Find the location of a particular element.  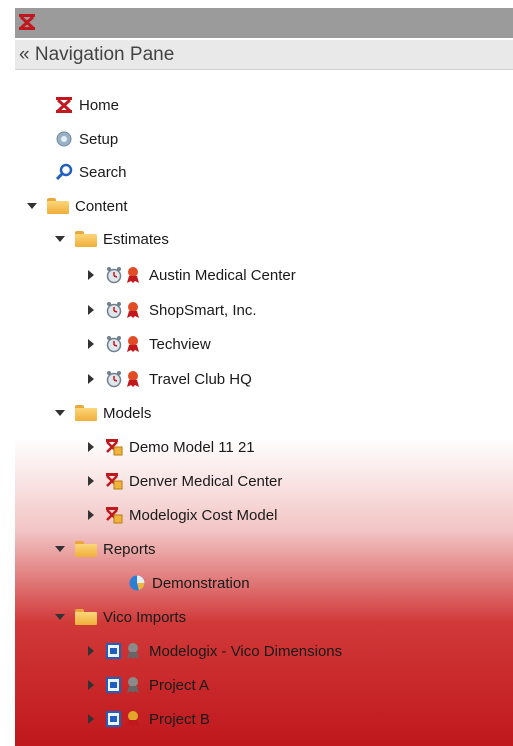

tree-item-label: Vico Imports is located at coordinates (145, 617).